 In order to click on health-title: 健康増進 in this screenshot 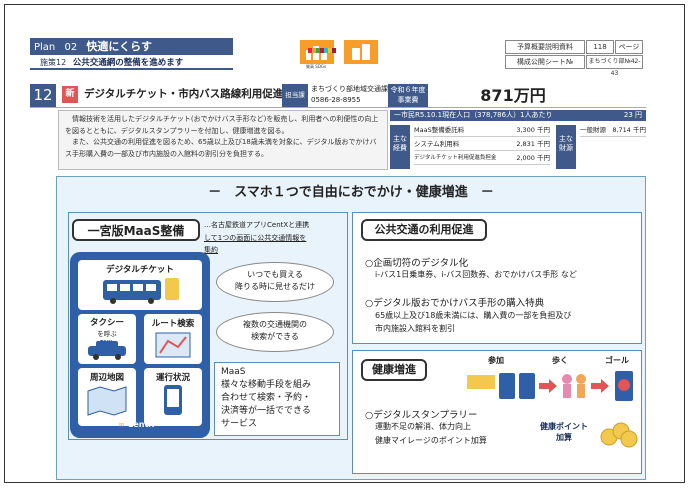, I will do `click(394, 370)`.